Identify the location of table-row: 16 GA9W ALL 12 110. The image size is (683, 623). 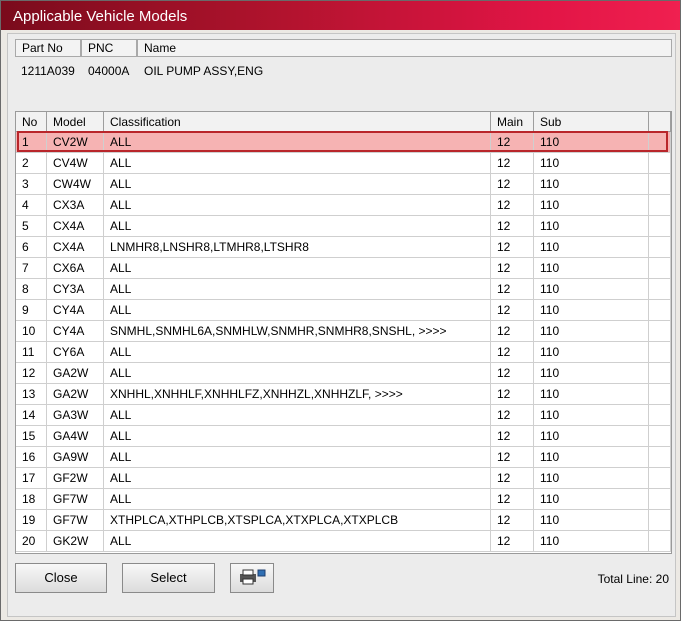
(343, 457).